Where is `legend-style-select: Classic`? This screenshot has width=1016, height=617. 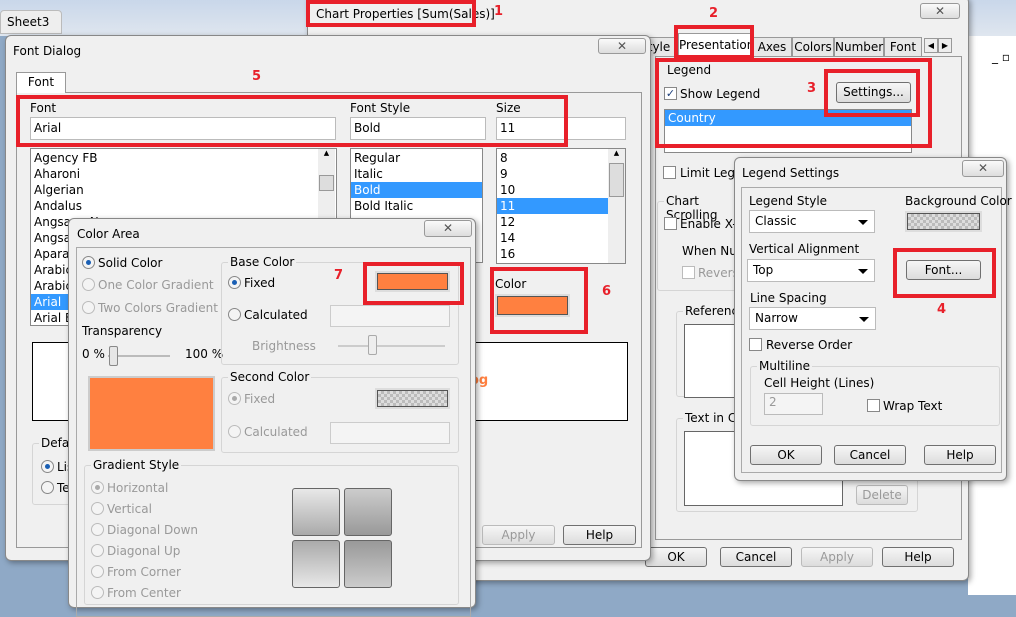 legend-style-select: Classic is located at coordinates (812, 221).